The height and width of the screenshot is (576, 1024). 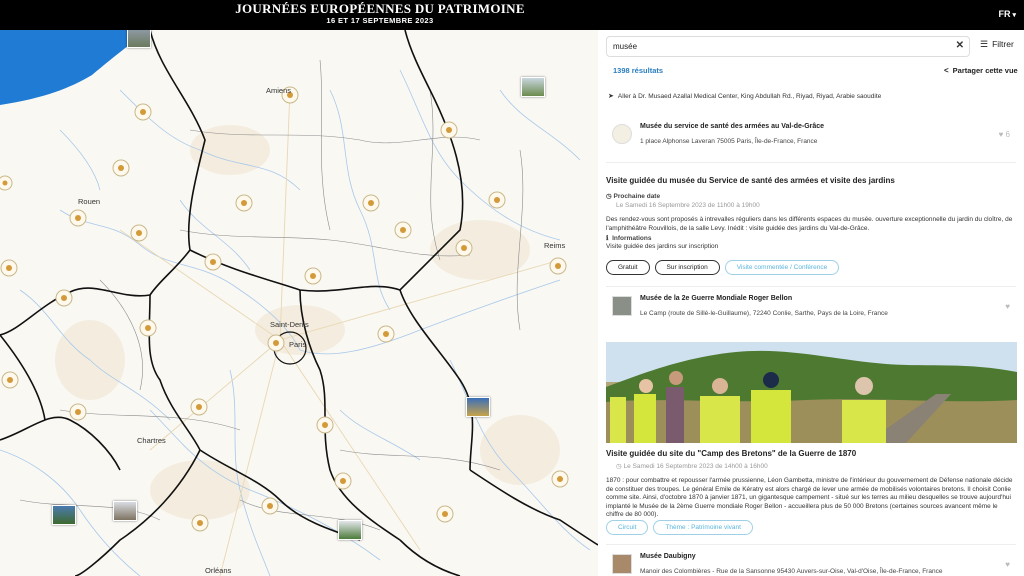 What do you see at coordinates (1004, 14) in the screenshot?
I see `language-label: FR` at bounding box center [1004, 14].